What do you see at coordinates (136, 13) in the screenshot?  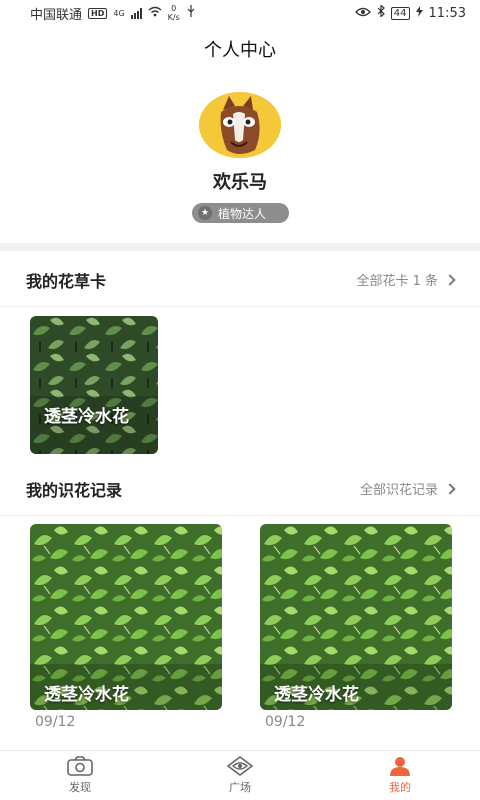 I see `signal-icon` at bounding box center [136, 13].